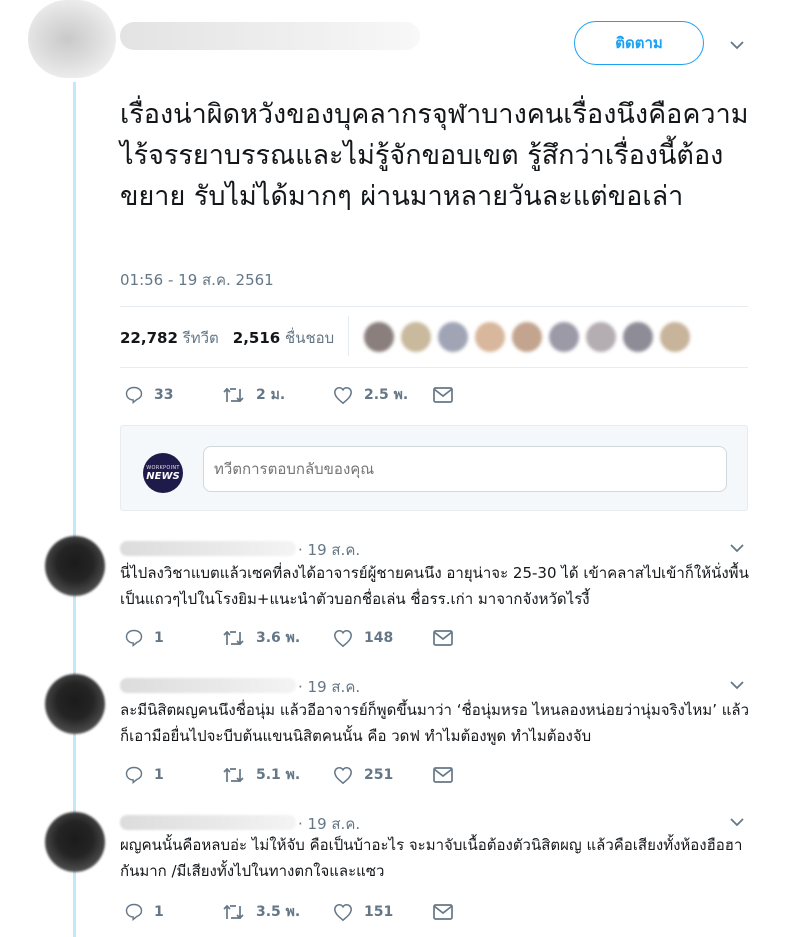 The height and width of the screenshot is (937, 792). I want to click on like-count: 251, so click(379, 775).